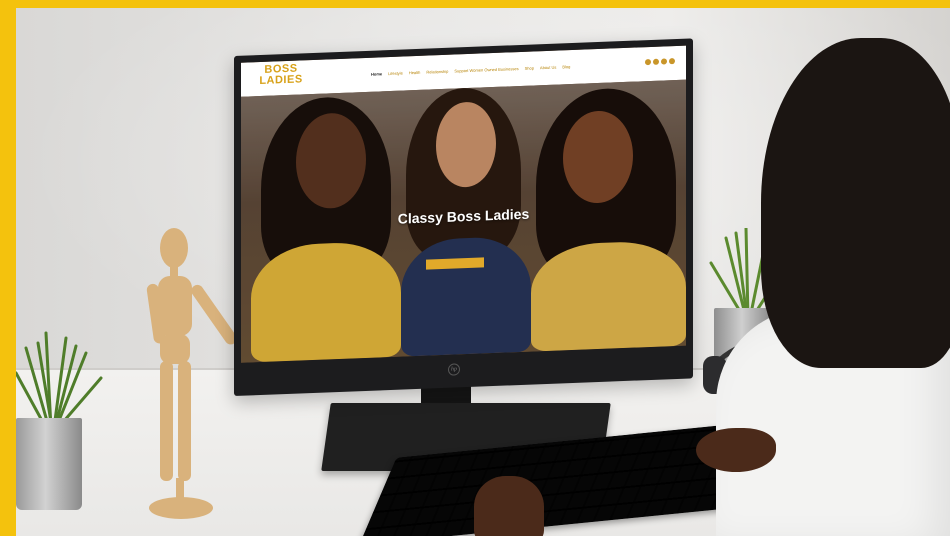  Describe the element at coordinates (486, 69) in the screenshot. I see `nav-support-businesses: Support Women Owned Businesses` at that location.